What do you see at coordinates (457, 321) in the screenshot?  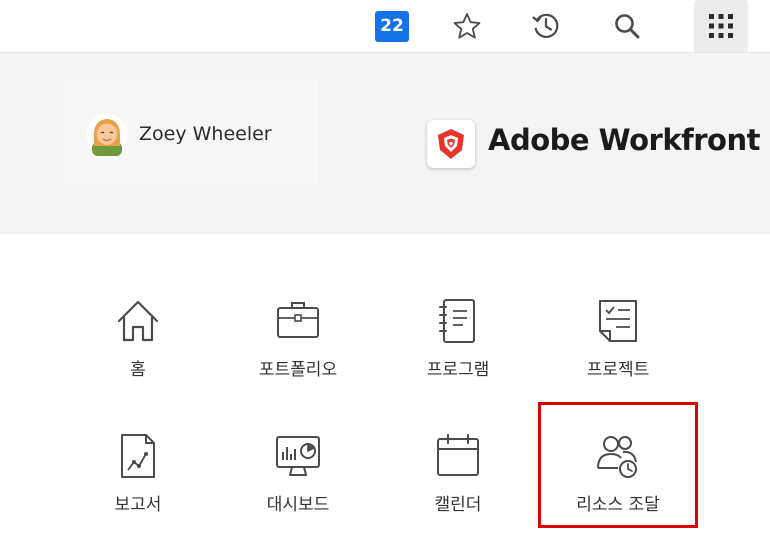 I see `program-icon` at bounding box center [457, 321].